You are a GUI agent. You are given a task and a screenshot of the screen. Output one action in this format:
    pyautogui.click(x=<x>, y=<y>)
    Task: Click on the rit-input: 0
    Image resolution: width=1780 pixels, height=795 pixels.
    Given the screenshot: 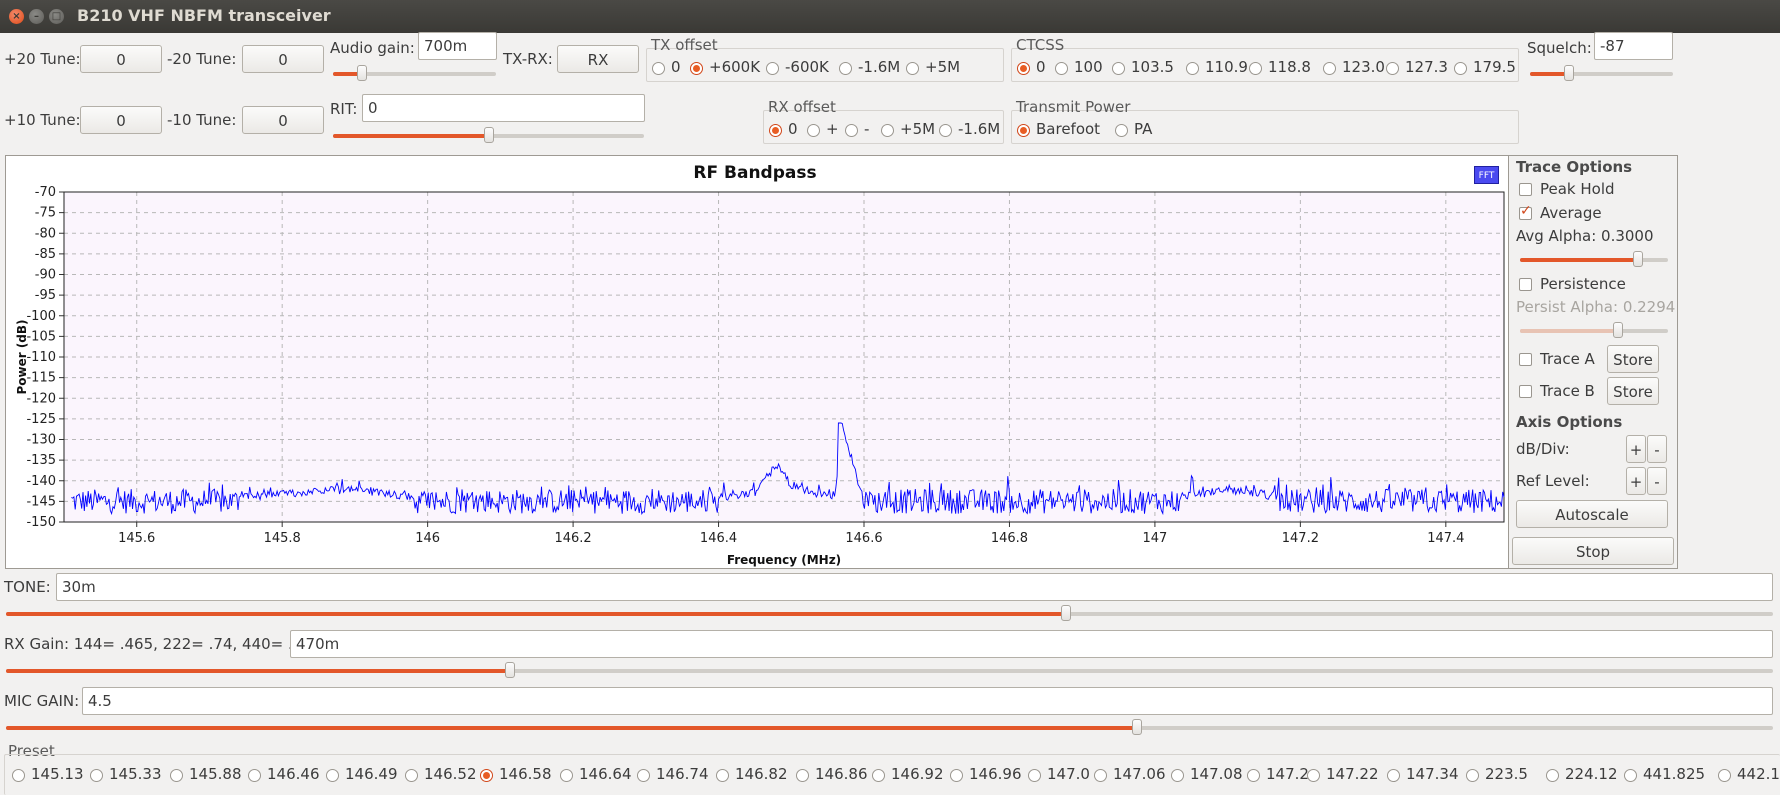 What is the action you would take?
    pyautogui.click(x=503, y=108)
    